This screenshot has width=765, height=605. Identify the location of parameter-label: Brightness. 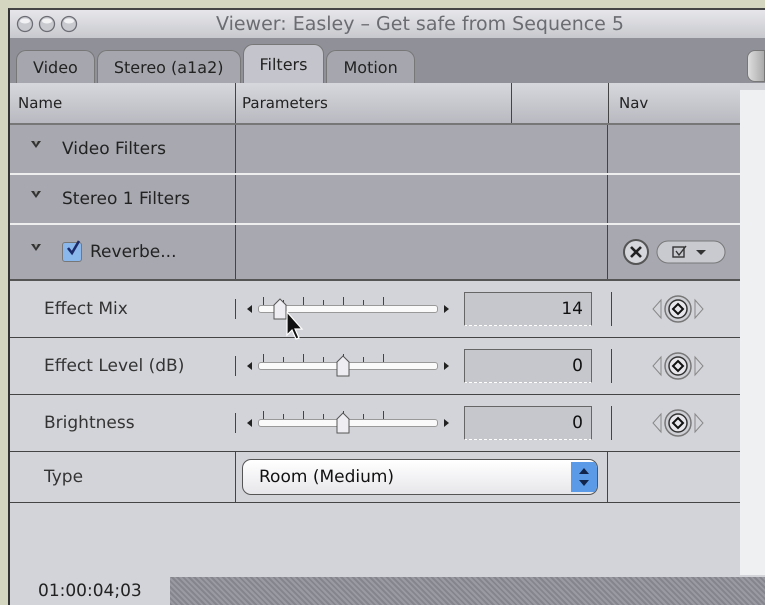
(89, 423).